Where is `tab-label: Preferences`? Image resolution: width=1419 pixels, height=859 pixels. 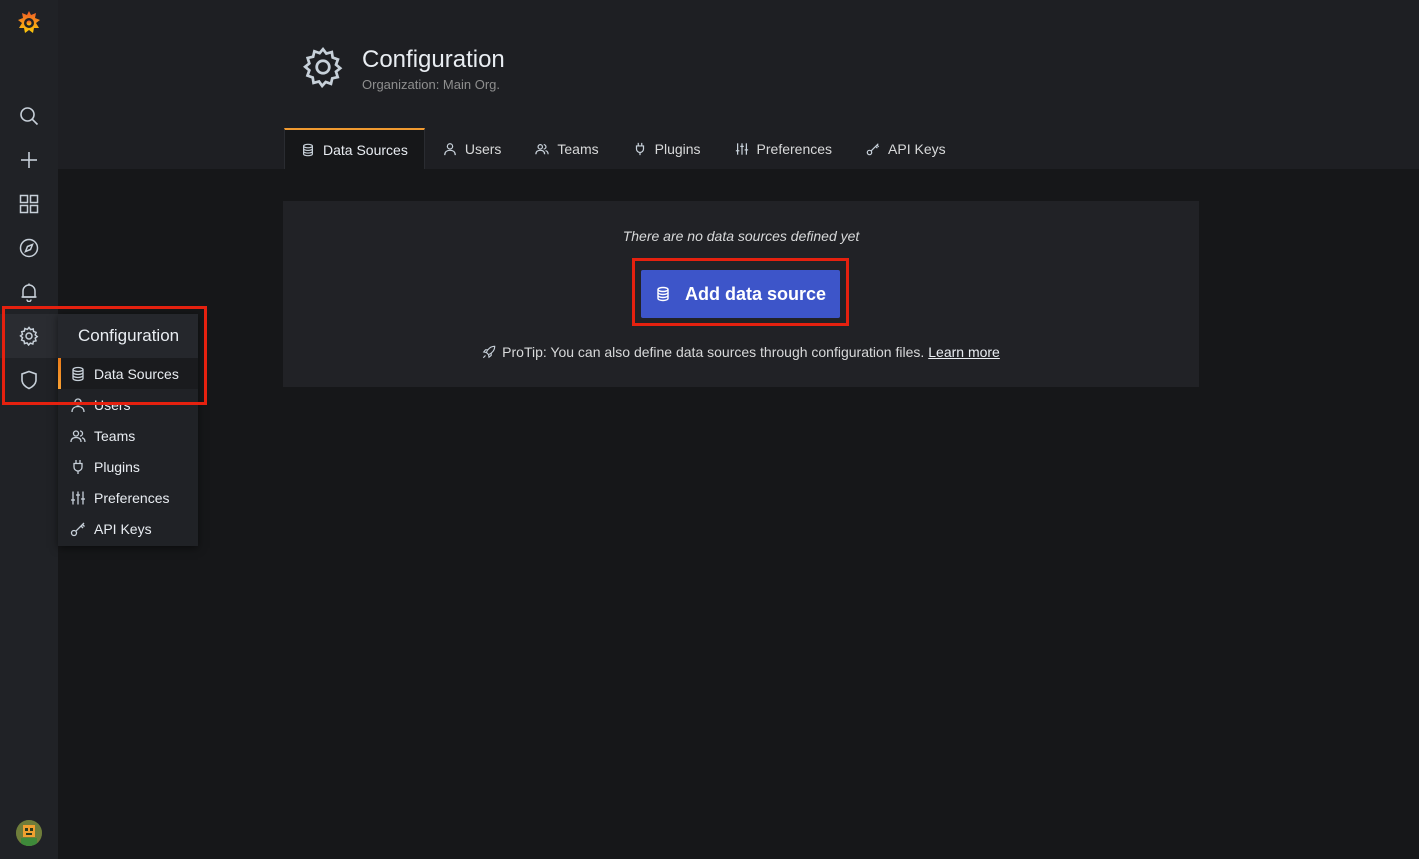
tab-label: Preferences is located at coordinates (794, 148).